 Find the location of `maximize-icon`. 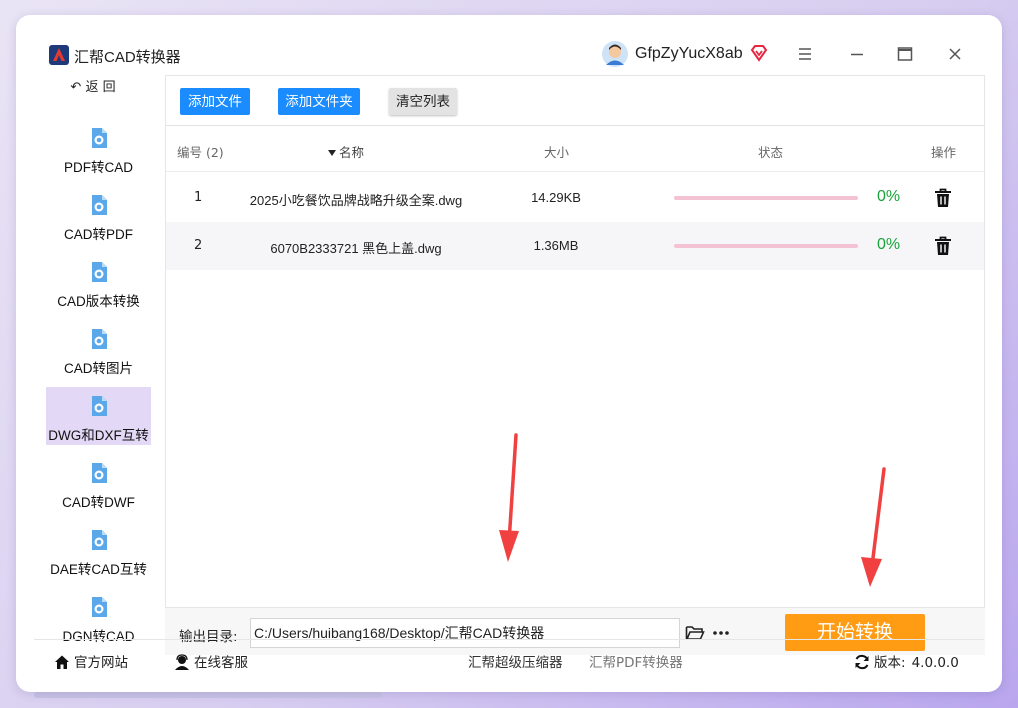

maximize-icon is located at coordinates (905, 54).